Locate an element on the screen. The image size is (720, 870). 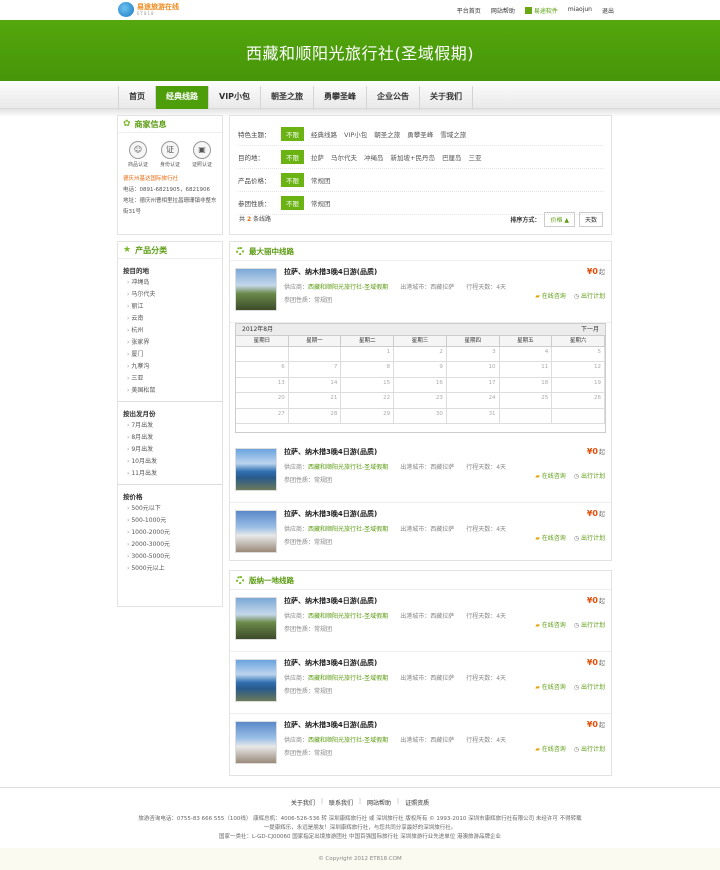
category-item: 九寨沟 is located at coordinates (170, 367).